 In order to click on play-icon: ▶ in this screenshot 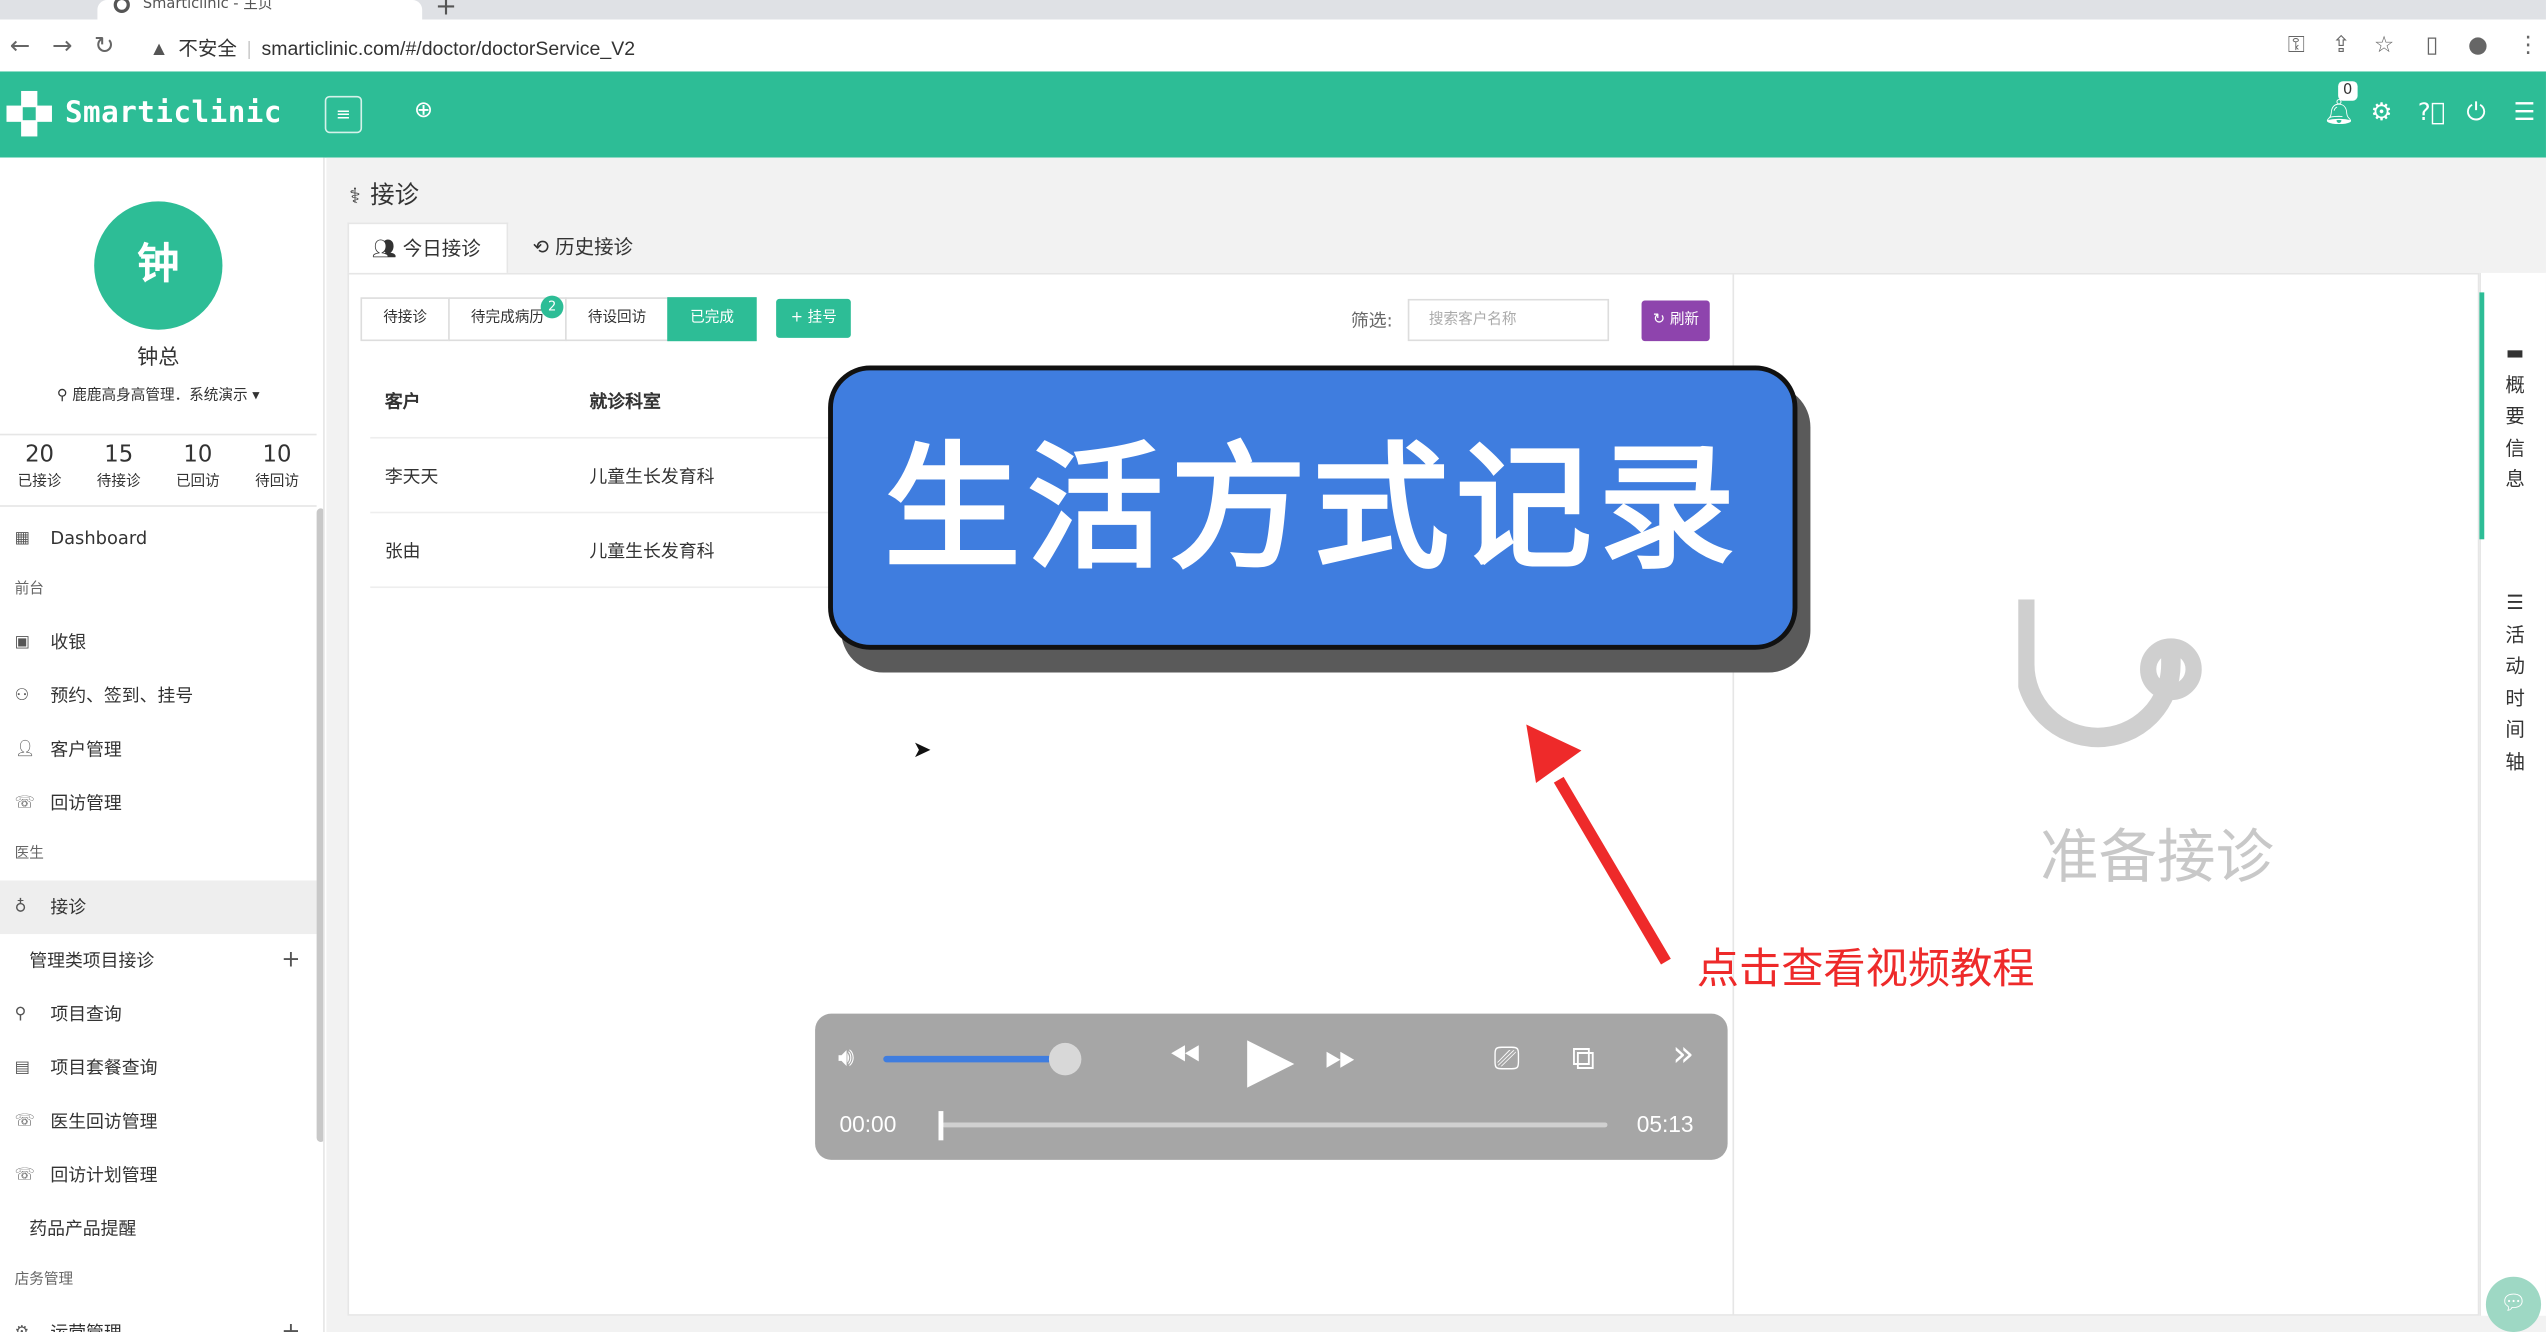, I will do `click(1270, 1059)`.